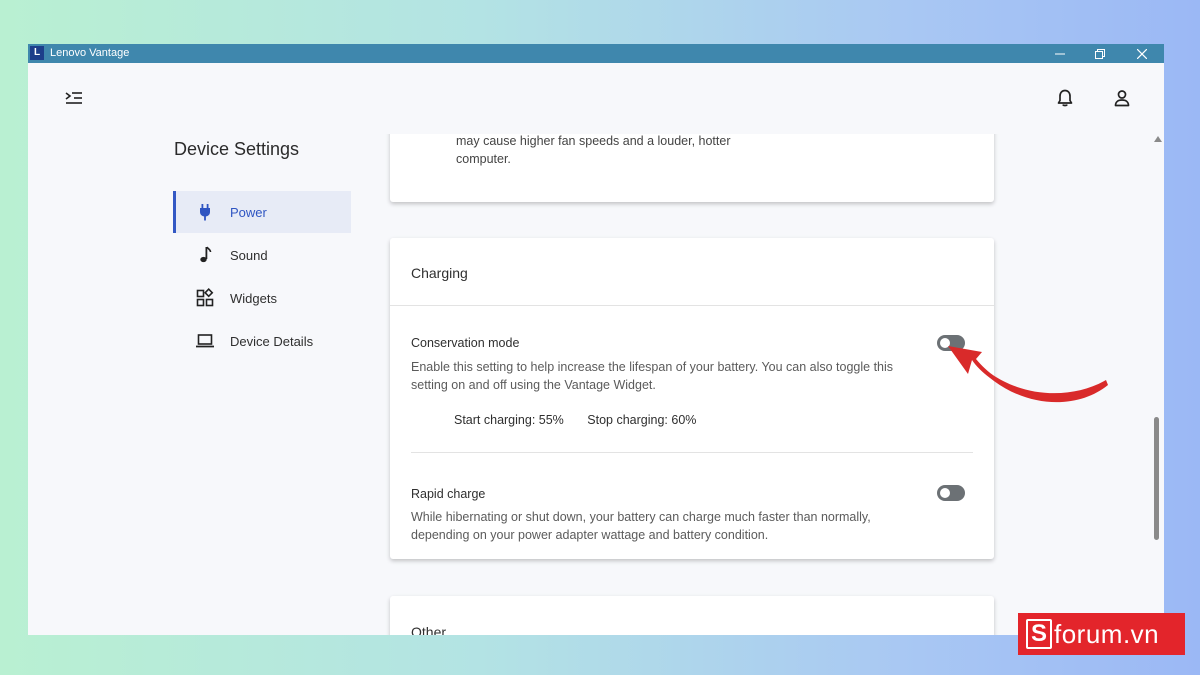 The image size is (1200, 675). Describe the element at coordinates (585, 420) in the screenshot. I see `charge-thresholds: Start charging: 55% Stop charging: 60%` at that location.